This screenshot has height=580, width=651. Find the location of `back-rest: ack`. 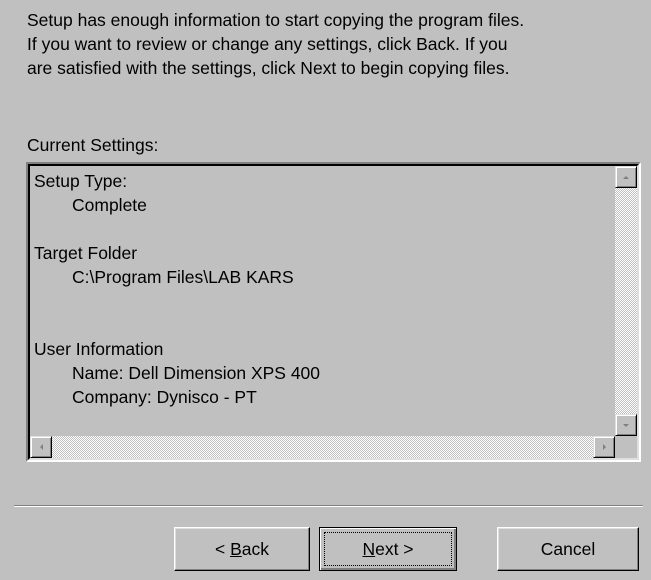

back-rest: ack is located at coordinates (255, 549).